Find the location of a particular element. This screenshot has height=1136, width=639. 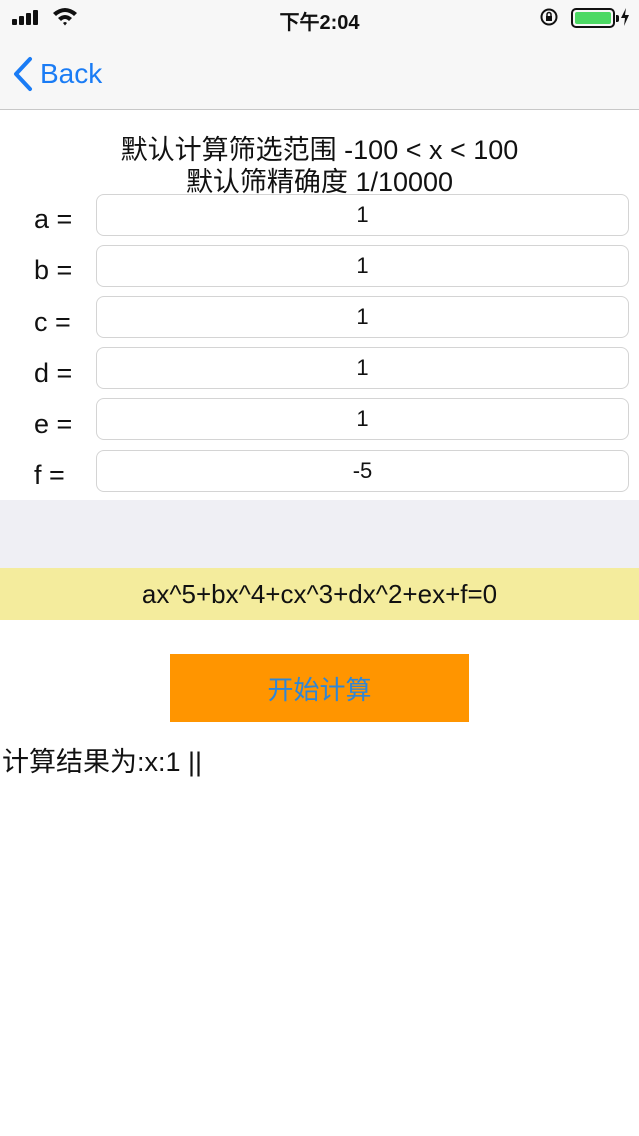

coefficient-input-e: 1 is located at coordinates (362, 419).